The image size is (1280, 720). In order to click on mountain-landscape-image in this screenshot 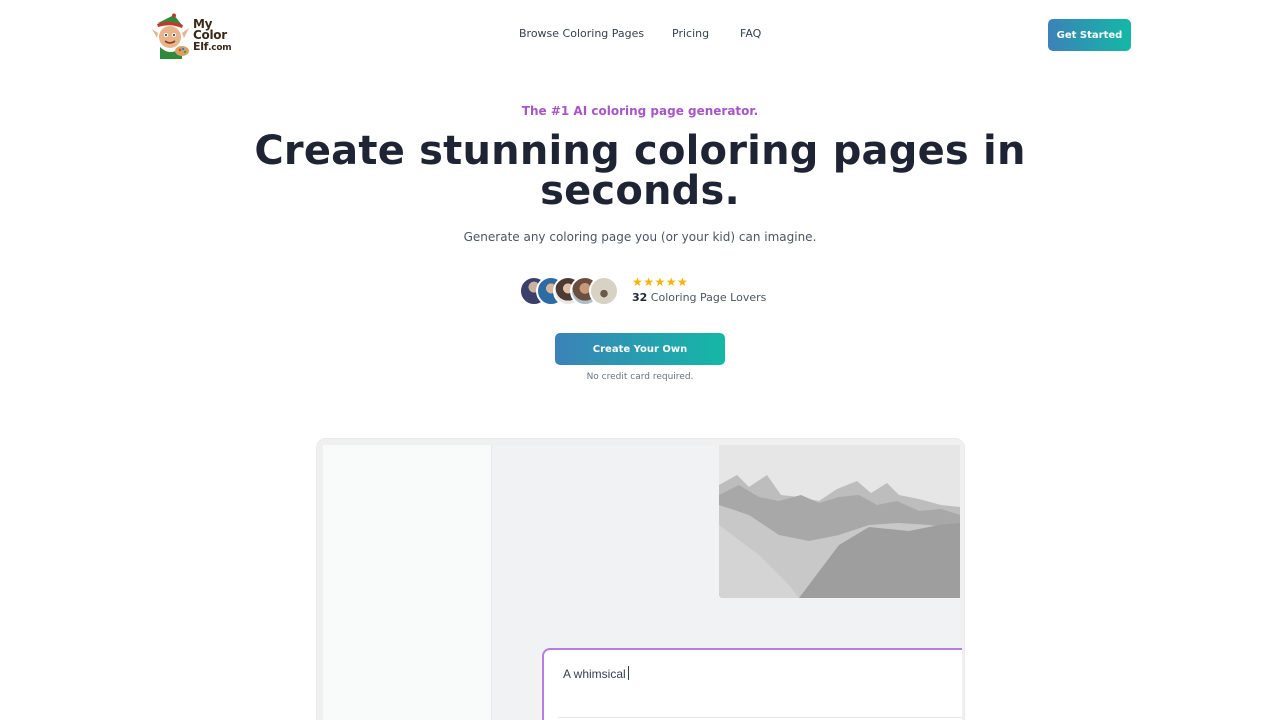, I will do `click(839, 521)`.